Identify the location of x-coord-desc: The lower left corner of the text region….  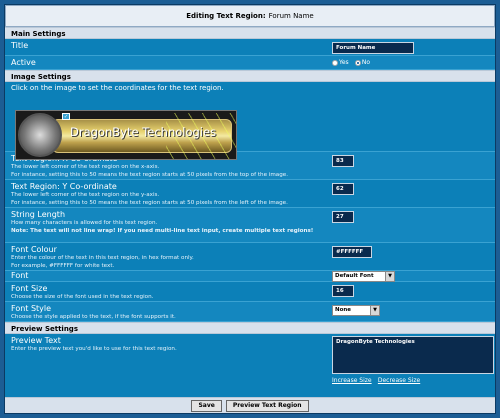
(85, 167).